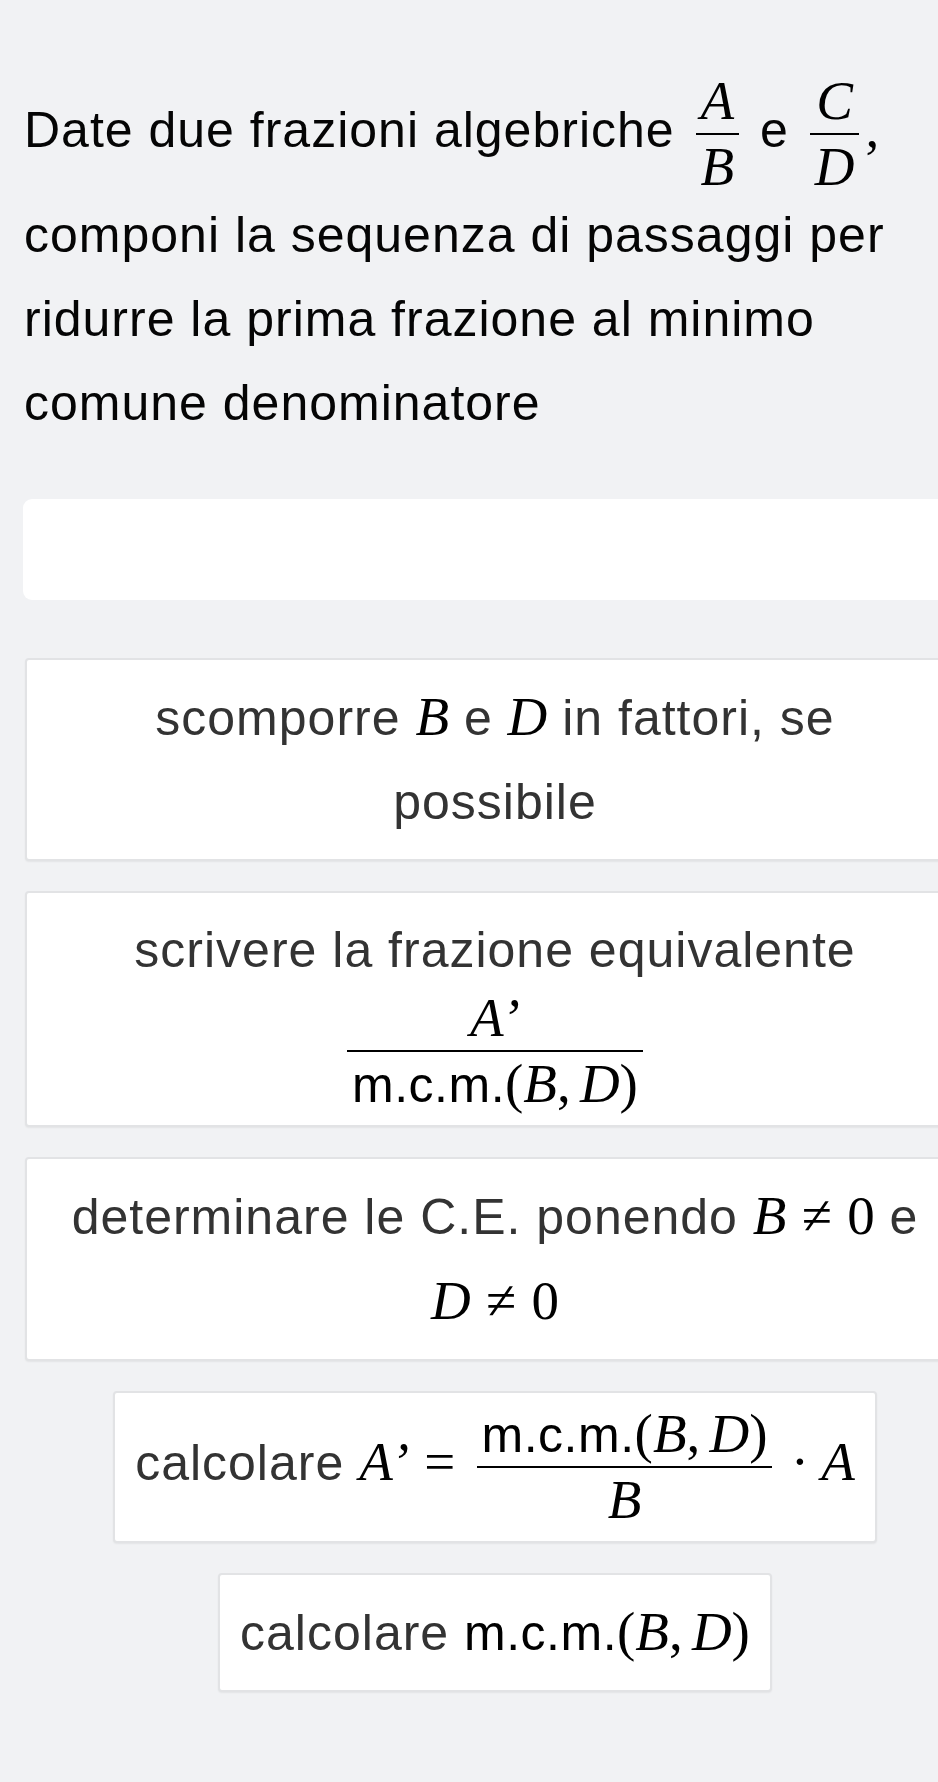 Image resolution: width=938 pixels, height=1782 pixels. What do you see at coordinates (481, 1009) in the screenshot?
I see `step-card: scrivere la frazione equivalente A’ m.c.m.(B, D)` at bounding box center [481, 1009].